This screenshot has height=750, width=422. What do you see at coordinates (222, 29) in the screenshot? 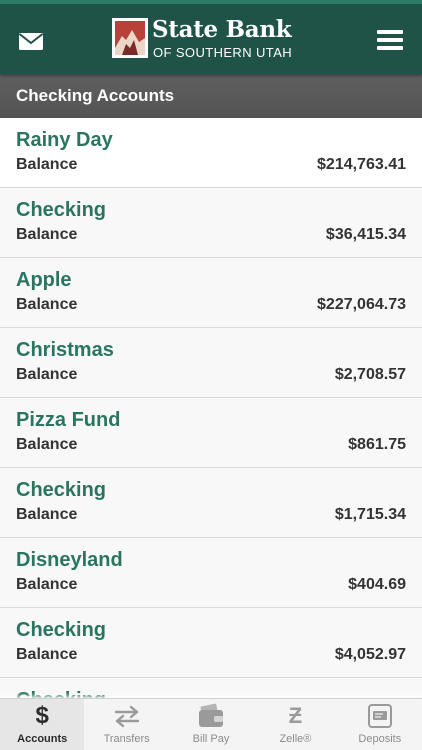
I see `bank-name: State Bank` at bounding box center [222, 29].